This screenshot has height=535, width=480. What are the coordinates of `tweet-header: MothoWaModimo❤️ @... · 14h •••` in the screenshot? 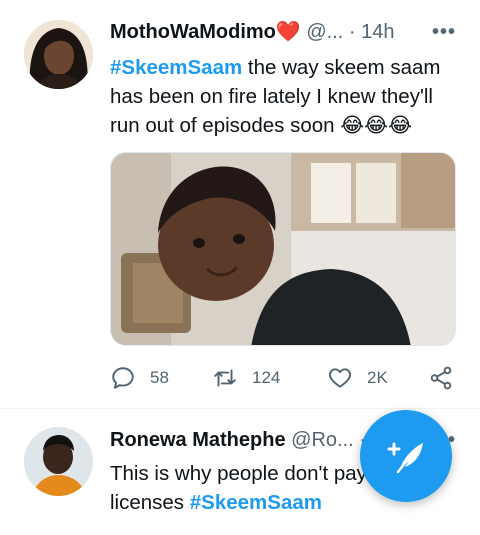 It's located at (285, 32).